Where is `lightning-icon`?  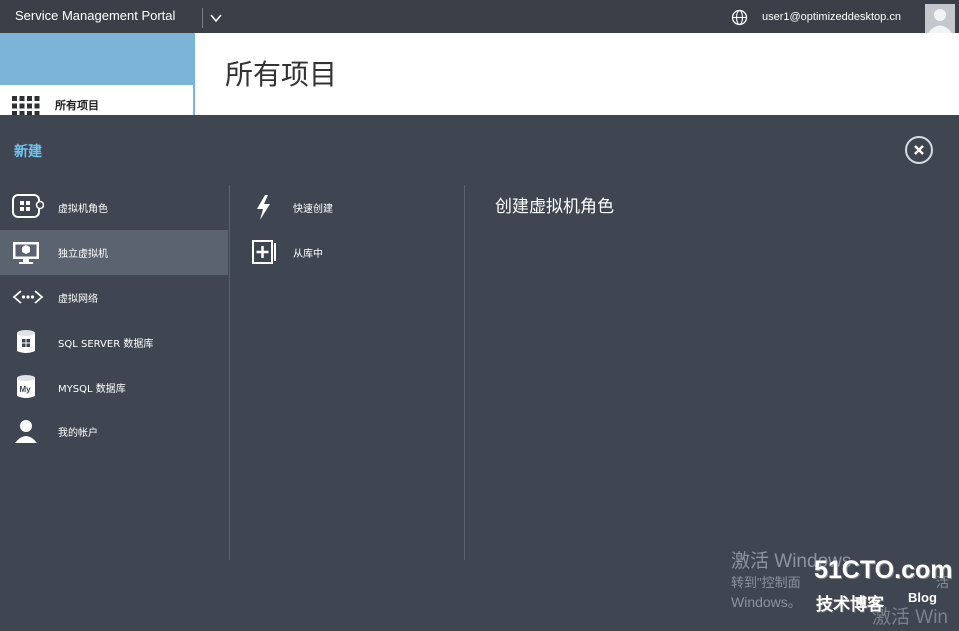
lightning-icon is located at coordinates (265, 207).